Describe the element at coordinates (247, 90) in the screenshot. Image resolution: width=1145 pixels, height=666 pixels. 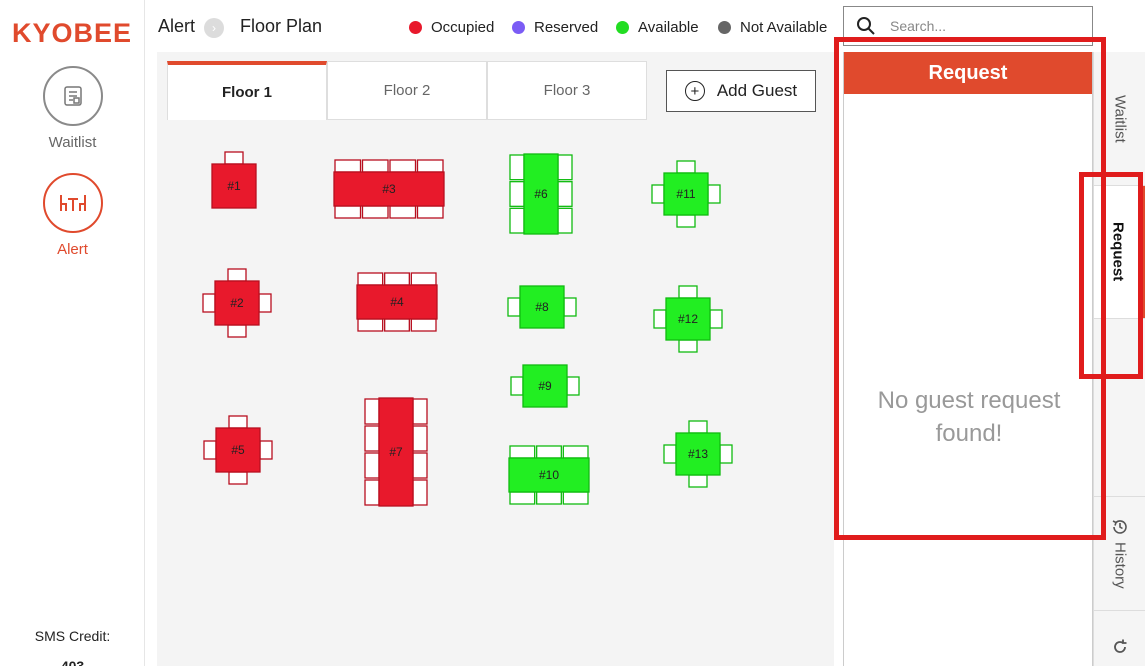
I see `tab-floor-1: Floor 1` at that location.